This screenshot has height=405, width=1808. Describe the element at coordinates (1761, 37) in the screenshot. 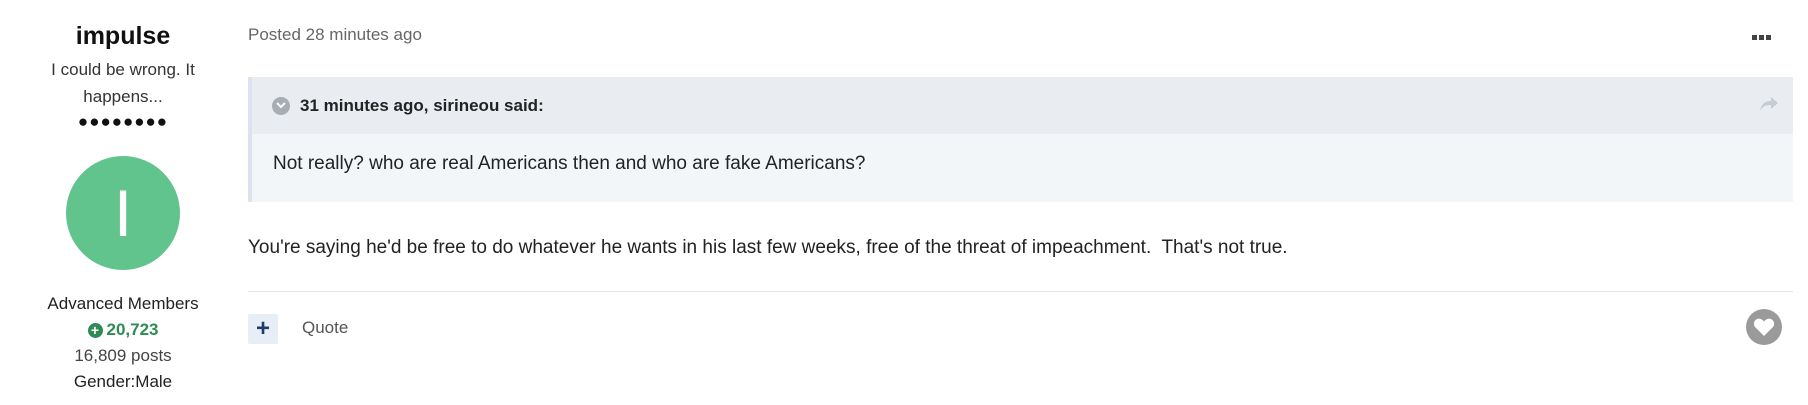

I see `ellipsis-icon-svg` at that location.